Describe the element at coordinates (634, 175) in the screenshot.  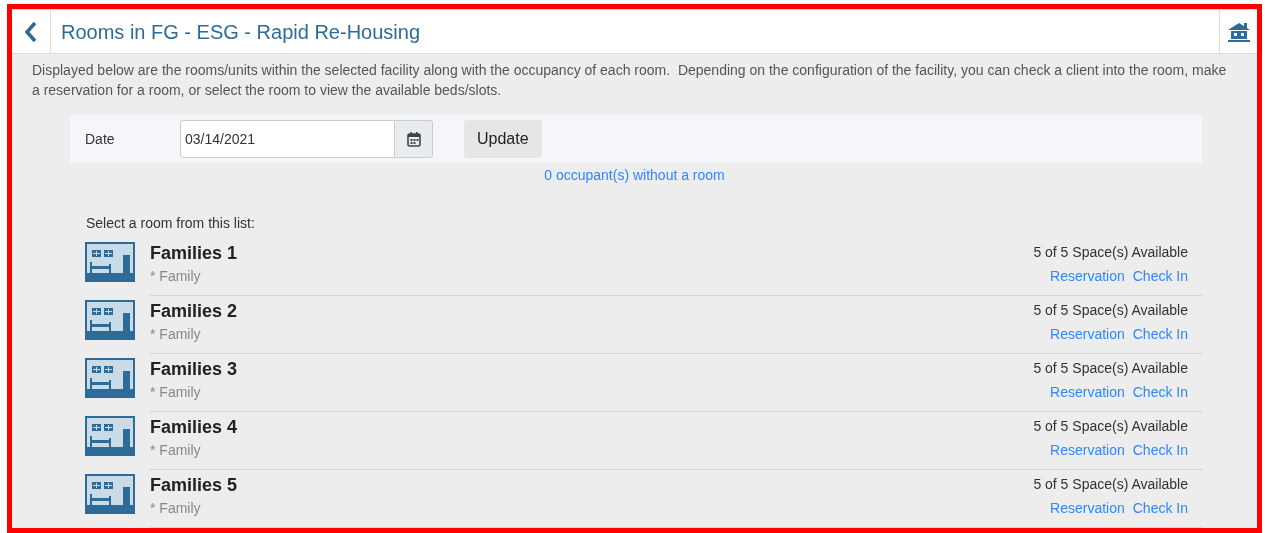
I see `occupants-link: 0 occupant(s) without a room` at that location.